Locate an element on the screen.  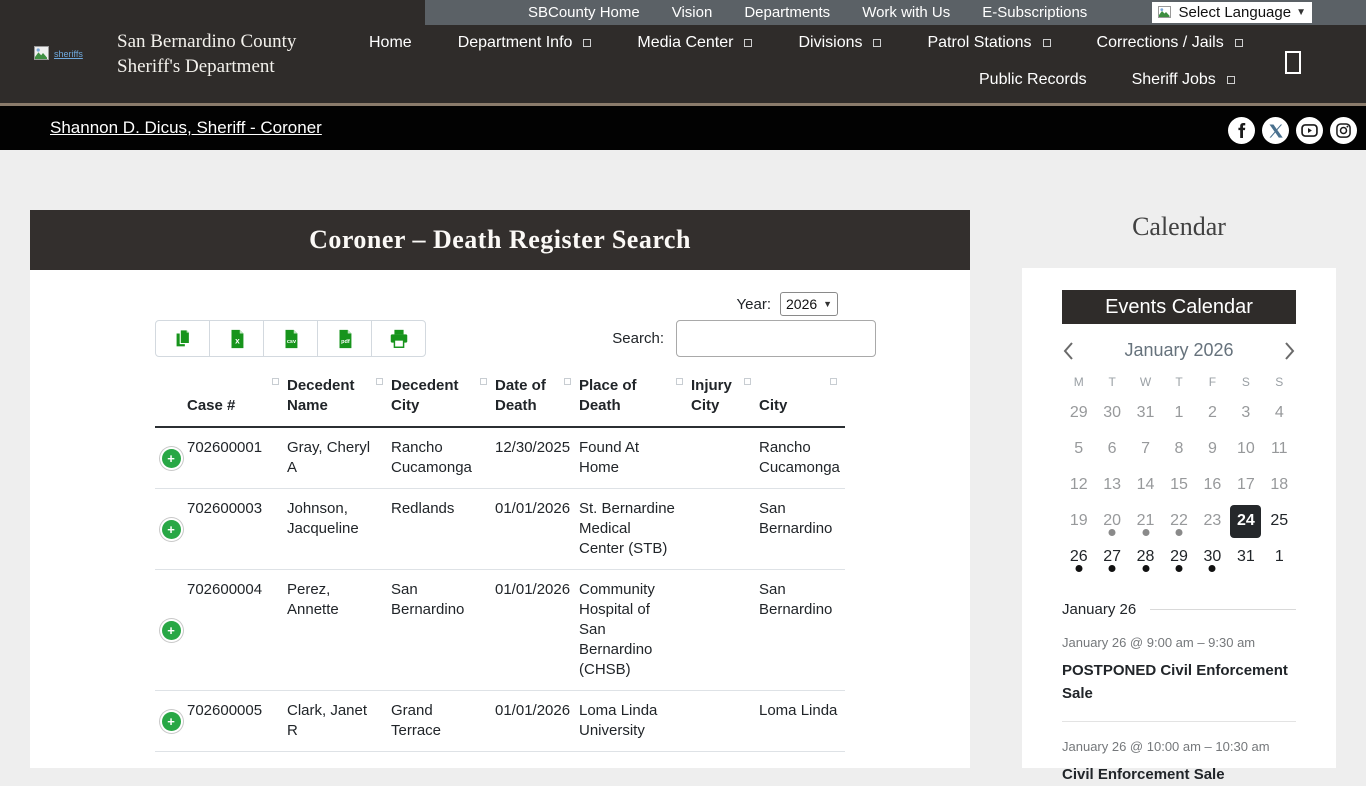
calendar-day-10: 10 is located at coordinates (1245, 449).